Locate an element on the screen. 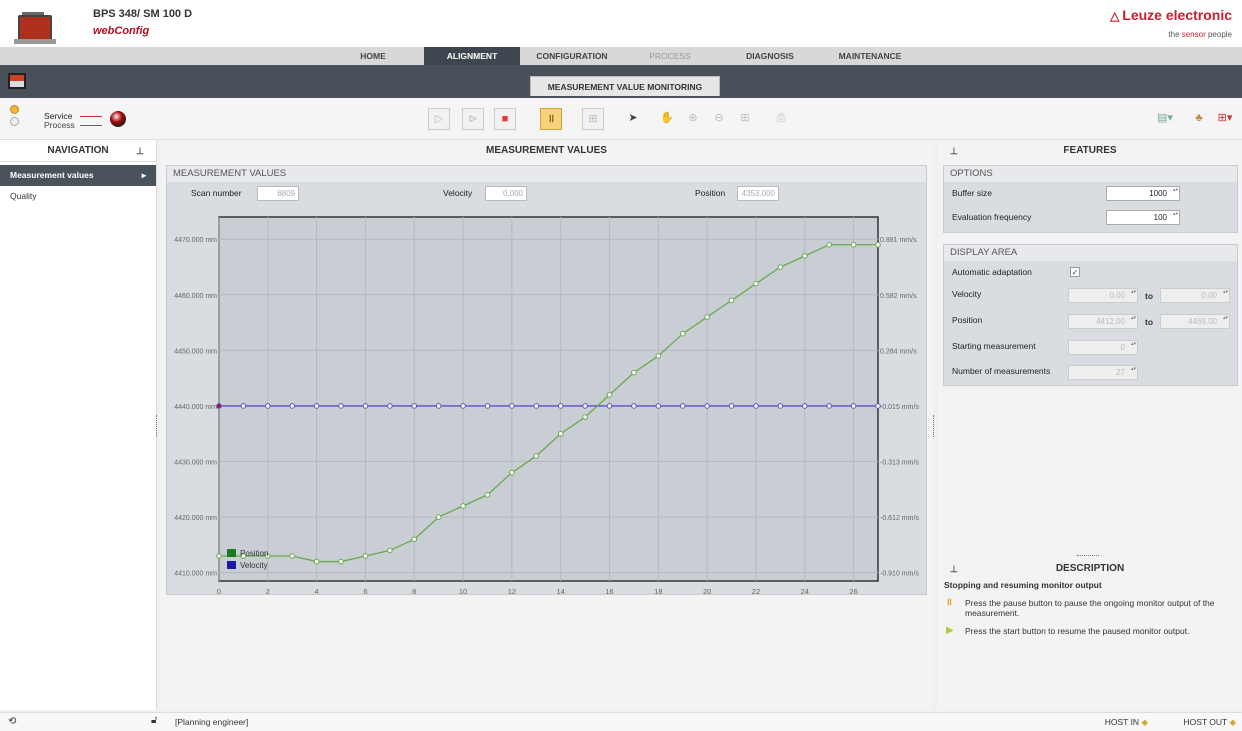 This screenshot has width=1242, height=731. mode-switch-knob is located at coordinates (118, 119).